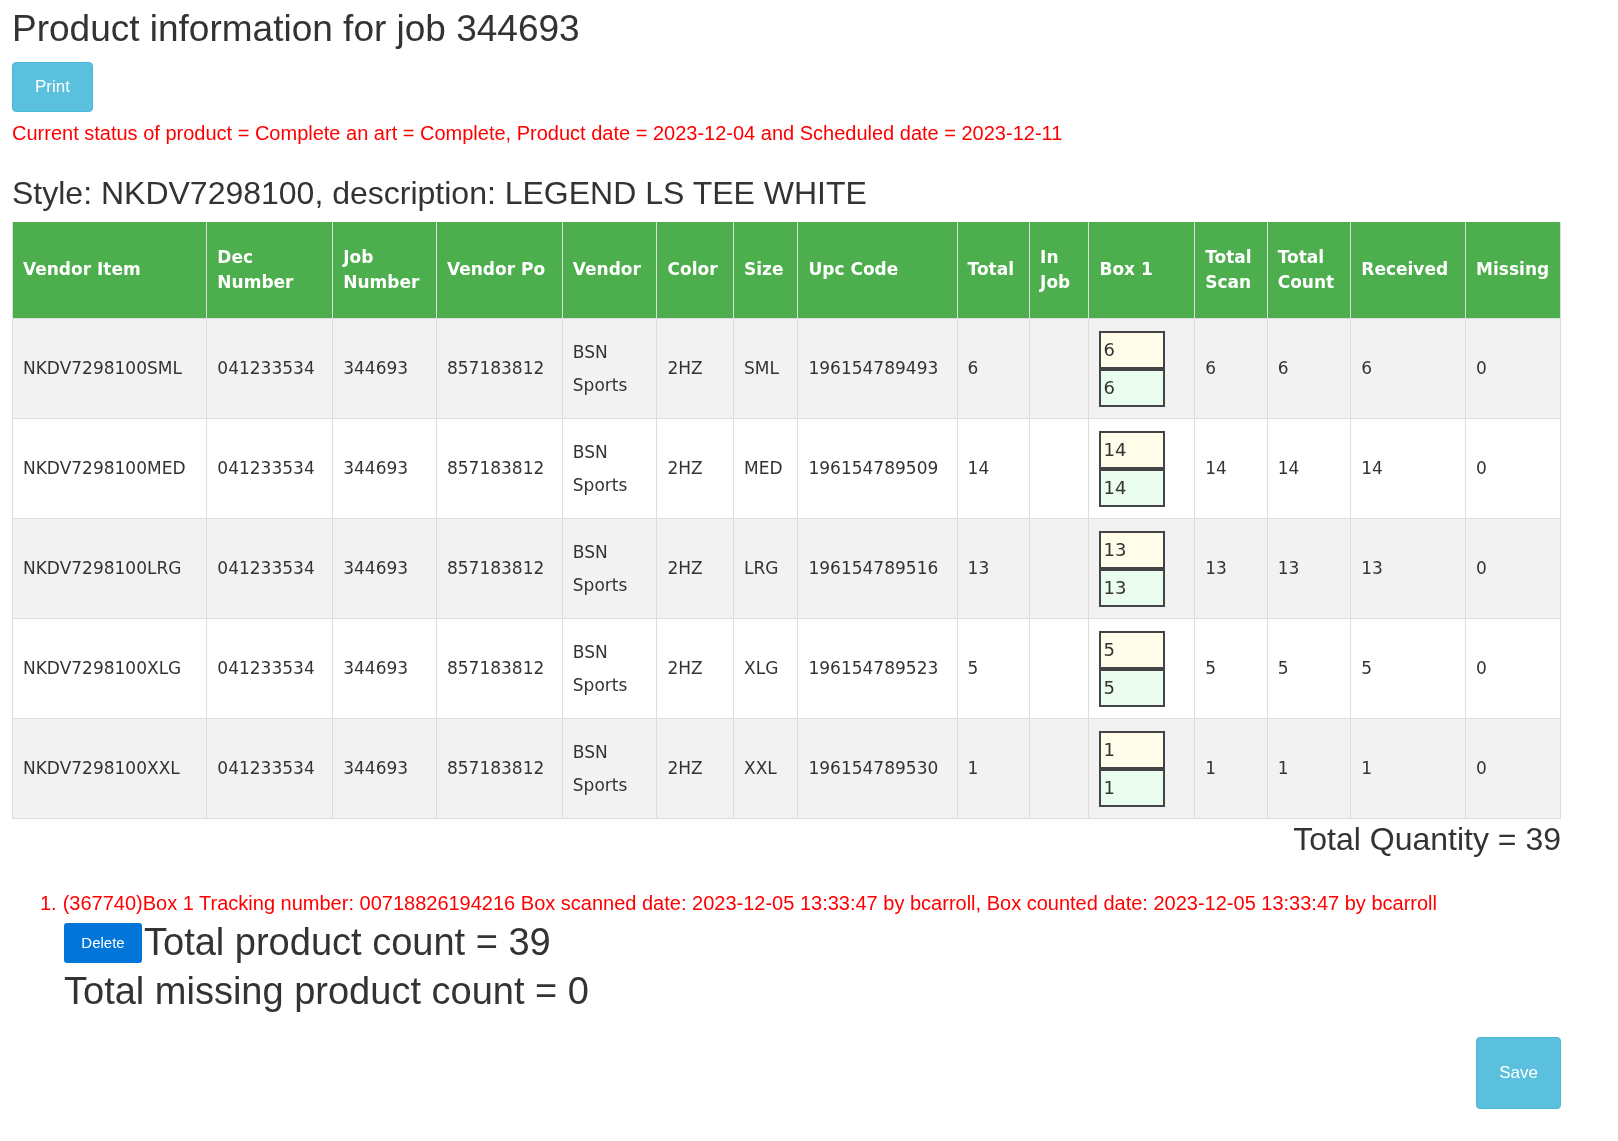  What do you see at coordinates (1309, 568) in the screenshot?
I see `total-count-cell: 13` at bounding box center [1309, 568].